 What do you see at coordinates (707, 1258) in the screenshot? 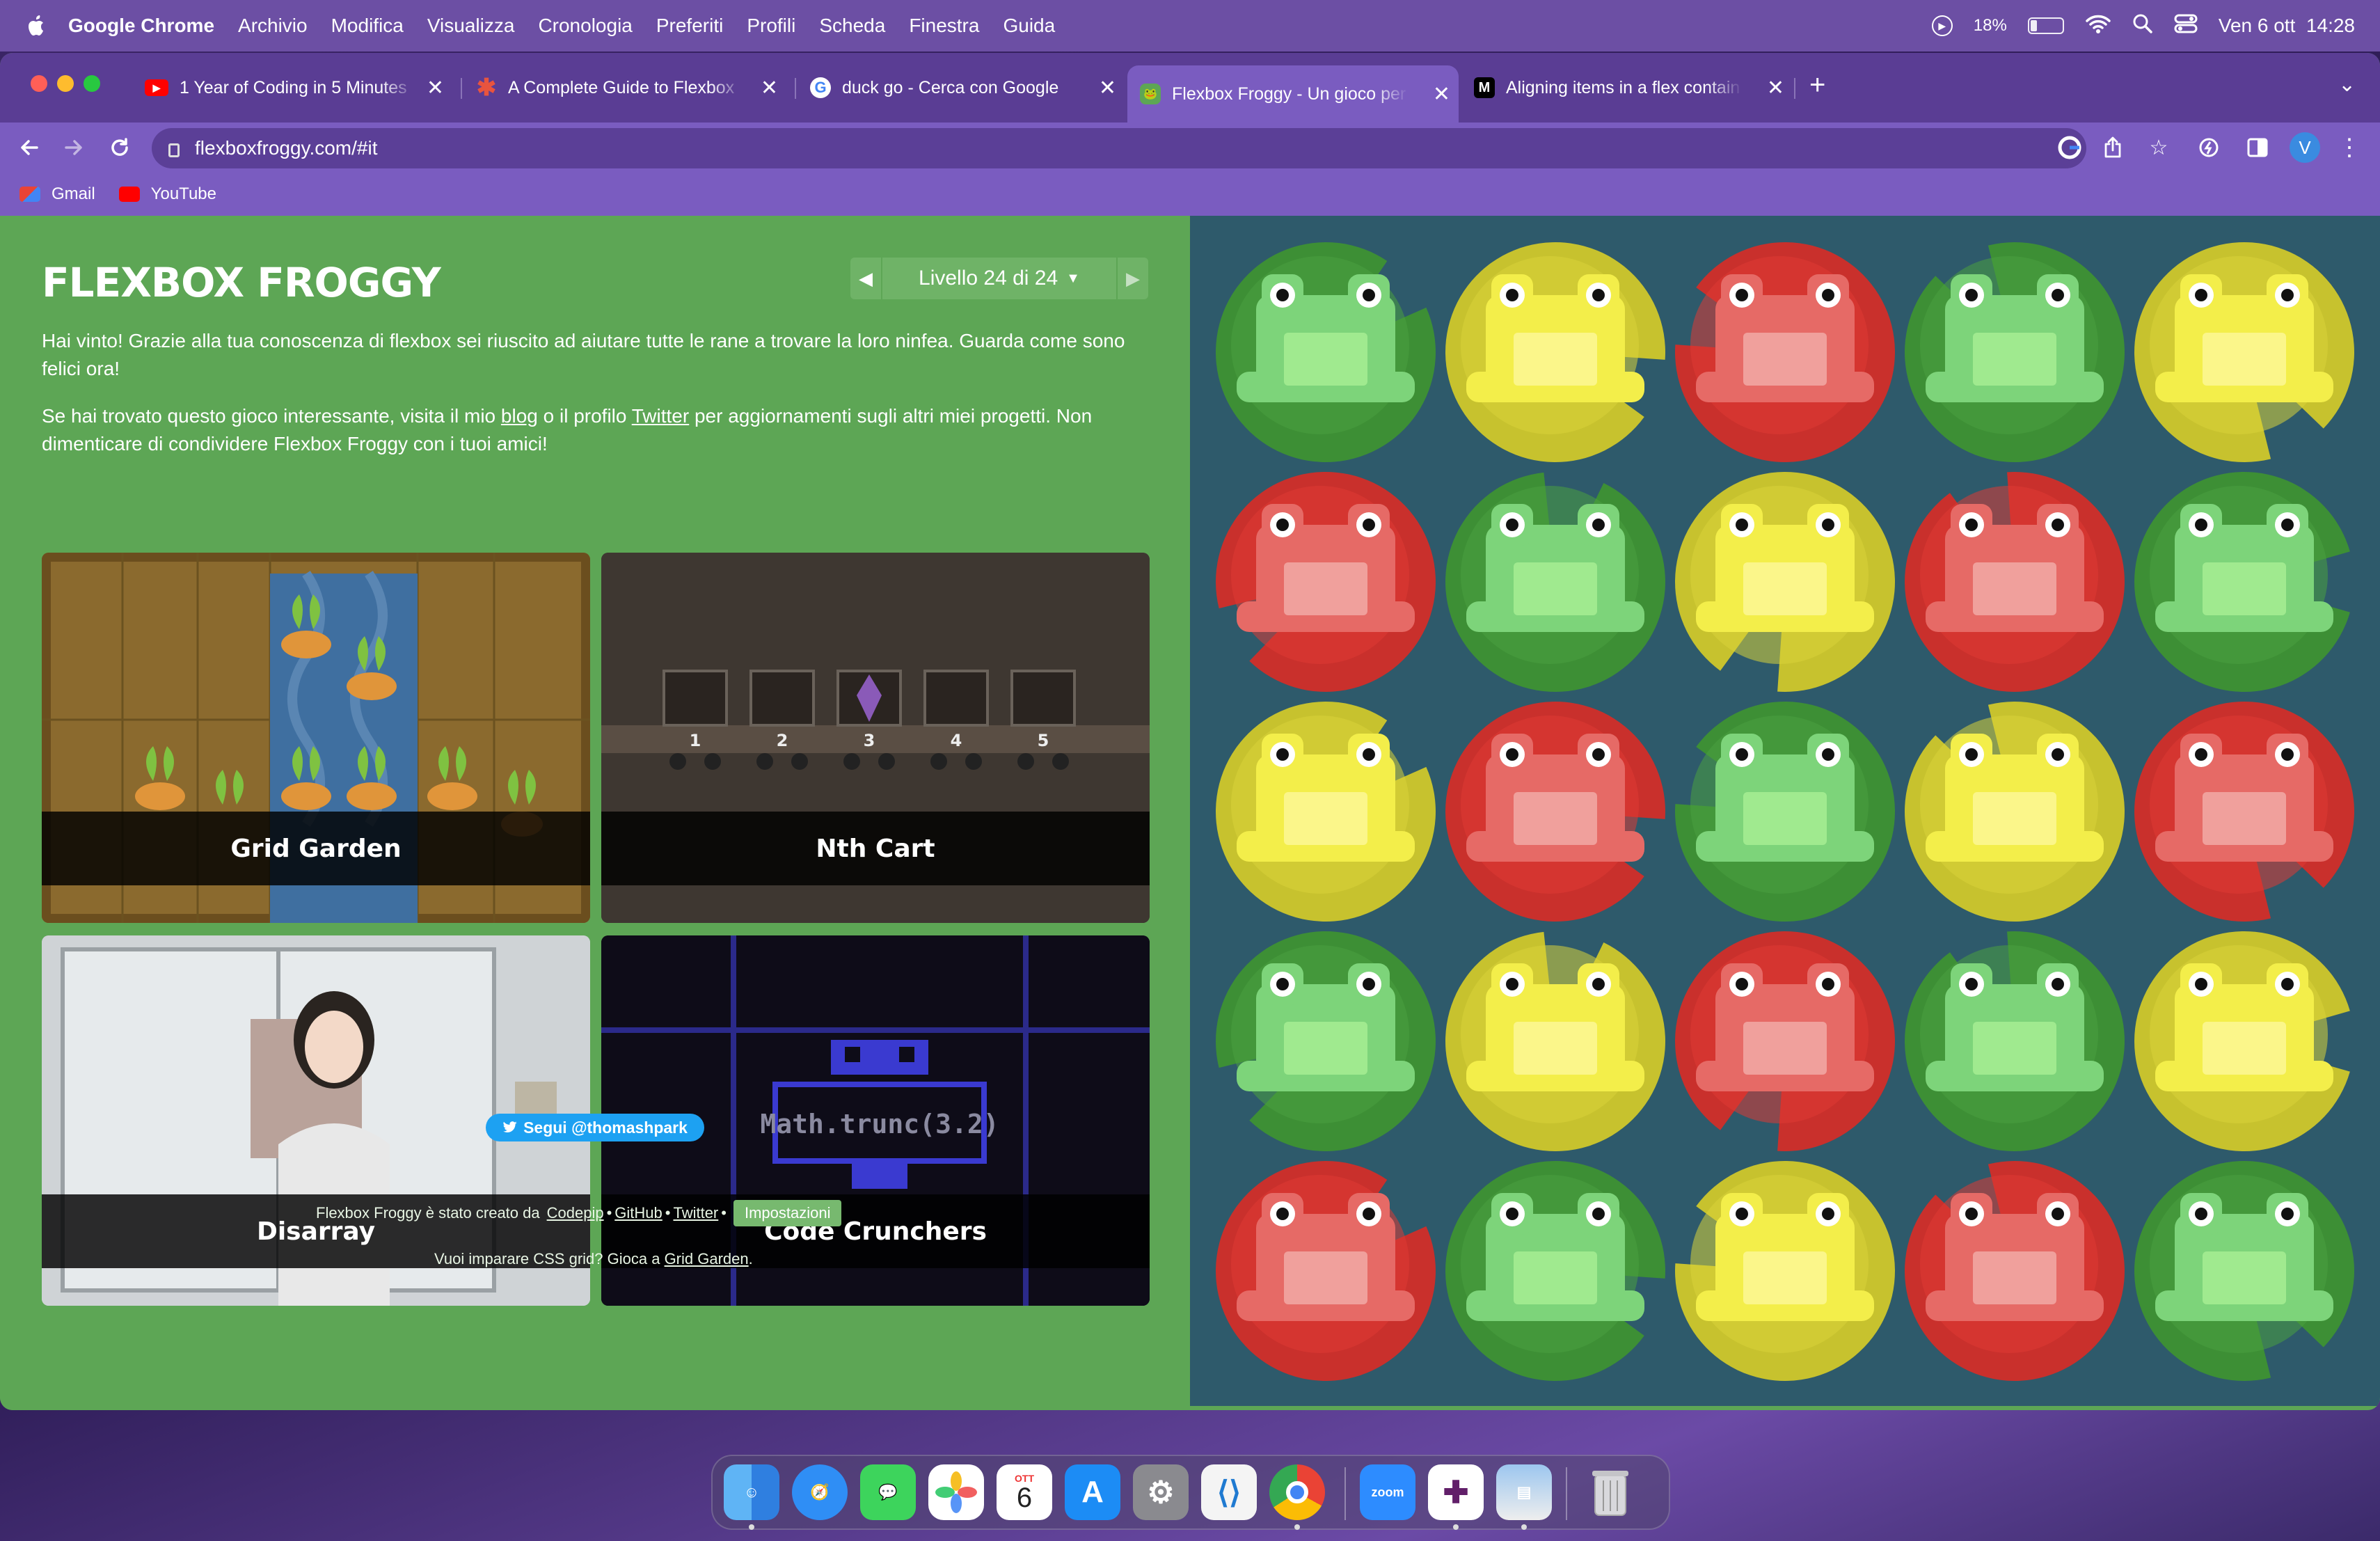
I see `grid-garden-link: Grid Garden` at bounding box center [707, 1258].